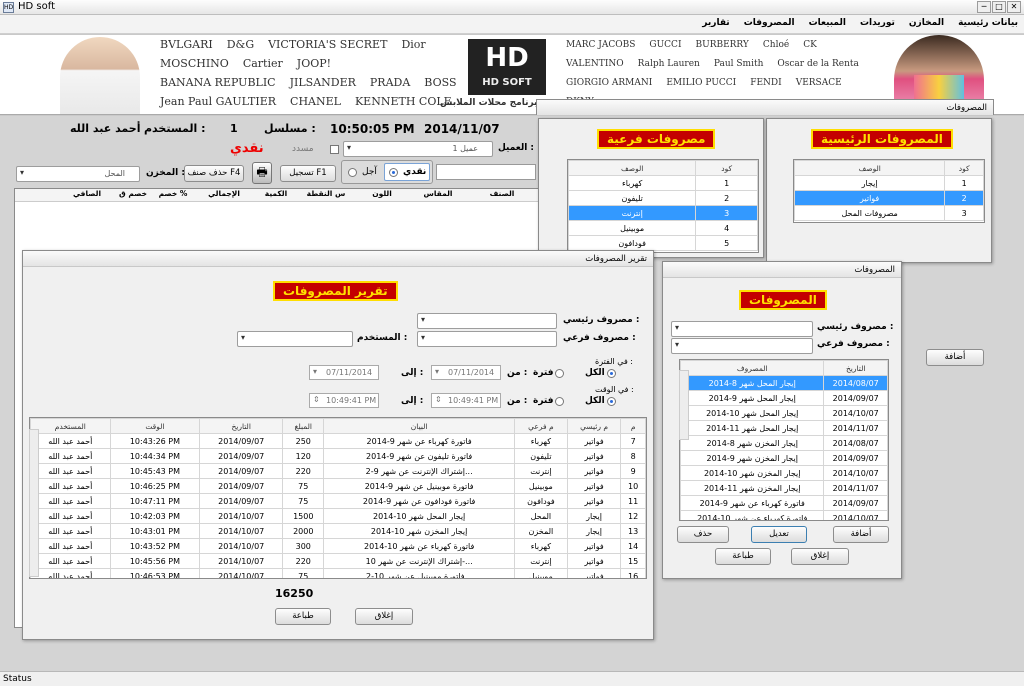  Describe the element at coordinates (889, 183) in the screenshot. I see `table-row: إيجار 1` at that location.